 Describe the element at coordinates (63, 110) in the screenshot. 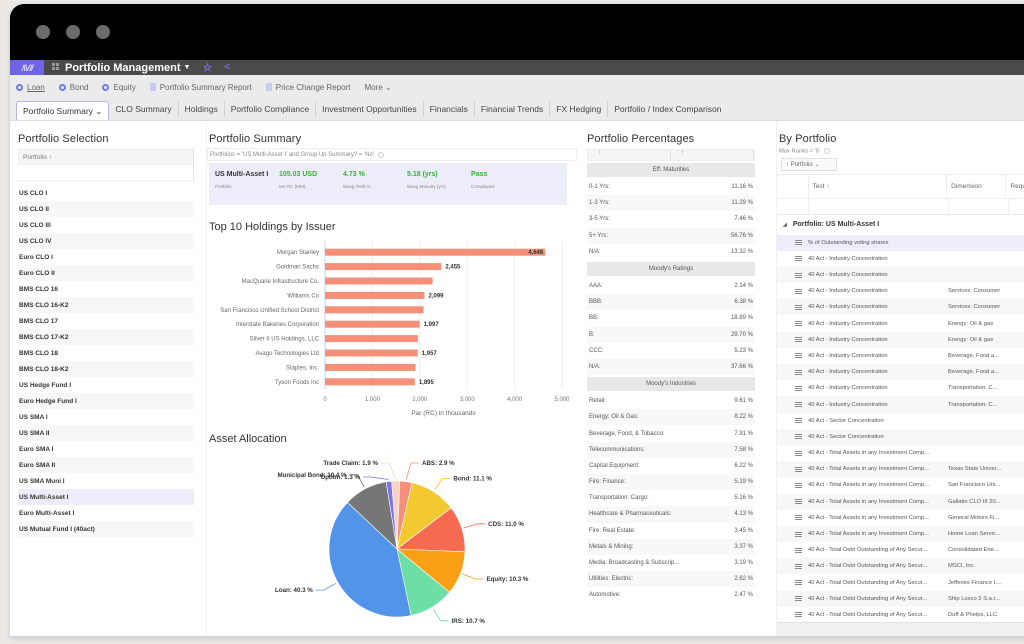

I see `tab: Portfolio Summary ⌄` at that location.